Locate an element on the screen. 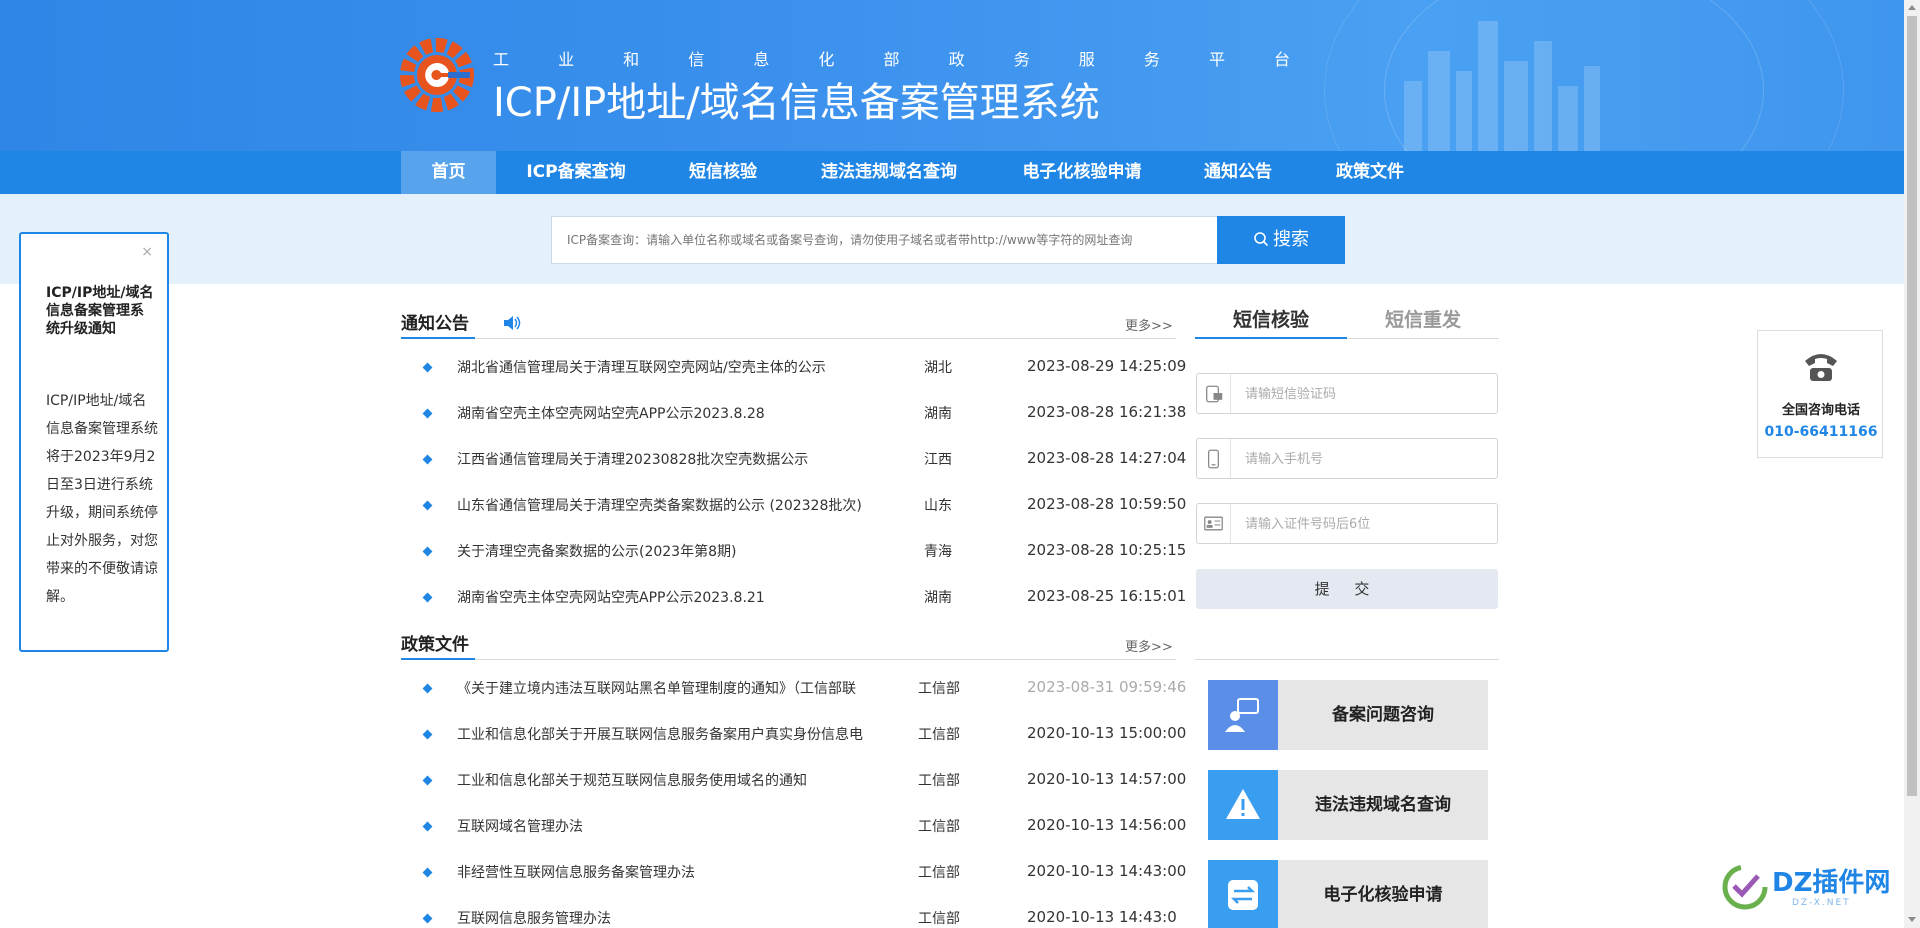 The height and width of the screenshot is (928, 1920). notice-date: 2023-08-28 14:27:04 is located at coordinates (1107, 458).